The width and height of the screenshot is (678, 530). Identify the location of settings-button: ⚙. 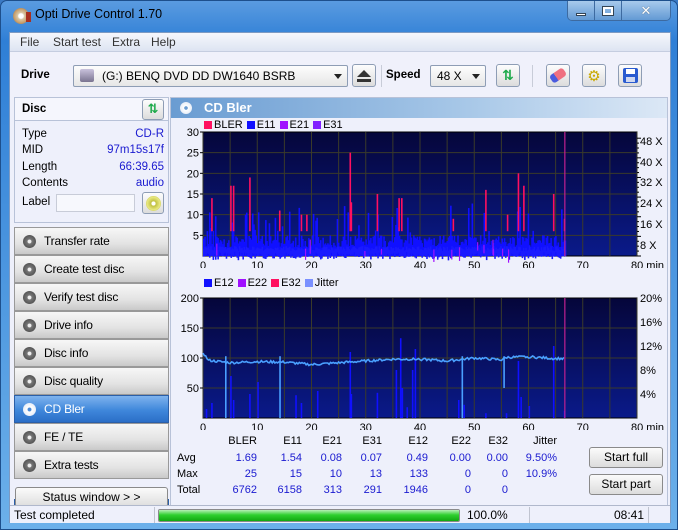
(594, 75).